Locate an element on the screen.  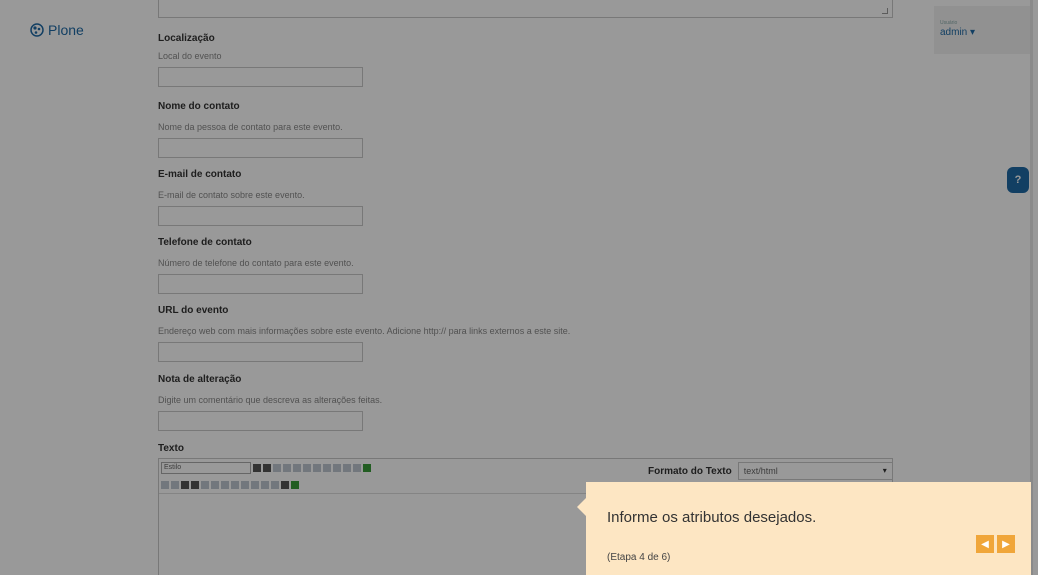
tour-message: Informe os atributos desejados. is located at coordinates (712, 517).